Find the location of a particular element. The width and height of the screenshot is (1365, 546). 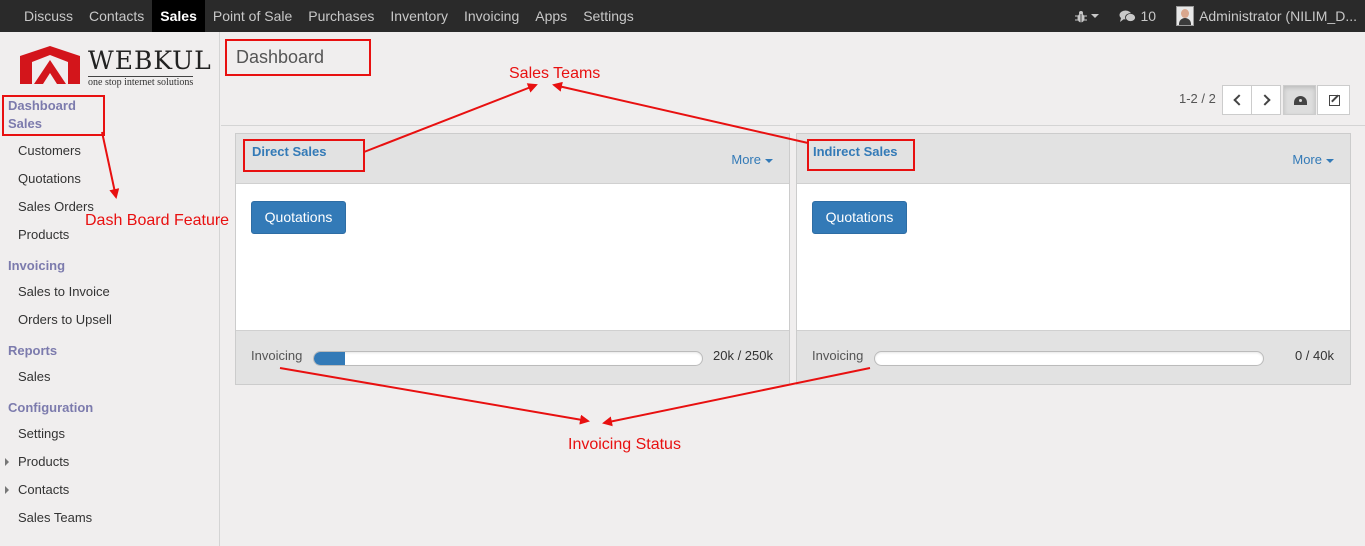

sidebar-section-sales: Sales is located at coordinates (25, 123).